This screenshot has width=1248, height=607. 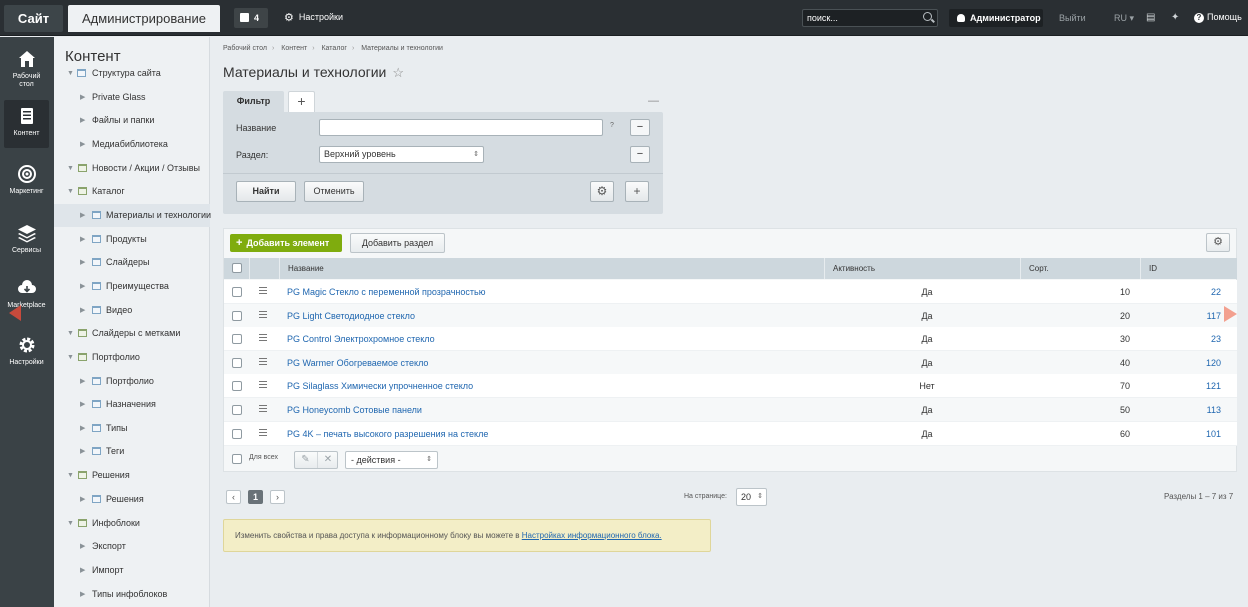 I want to click on table-row: PG Light Светодиодное стекло Да 20 117, so click(x=730, y=315).